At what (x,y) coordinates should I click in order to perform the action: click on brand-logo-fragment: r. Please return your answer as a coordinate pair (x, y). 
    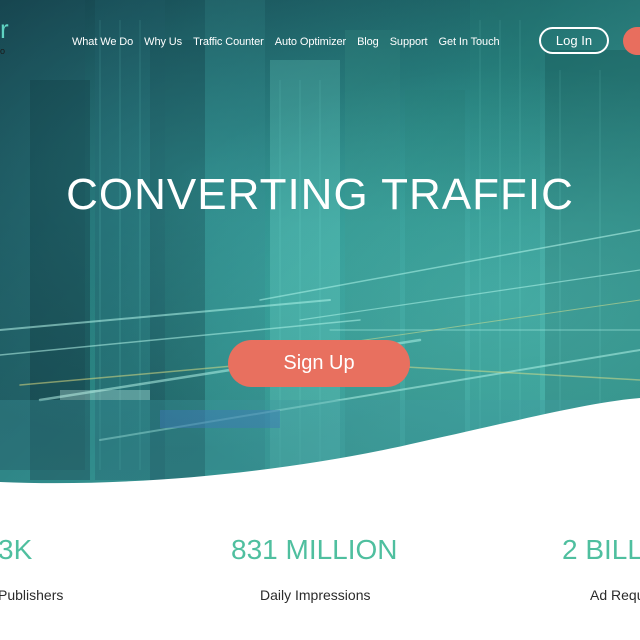
    Looking at the image, I should click on (4, 29).